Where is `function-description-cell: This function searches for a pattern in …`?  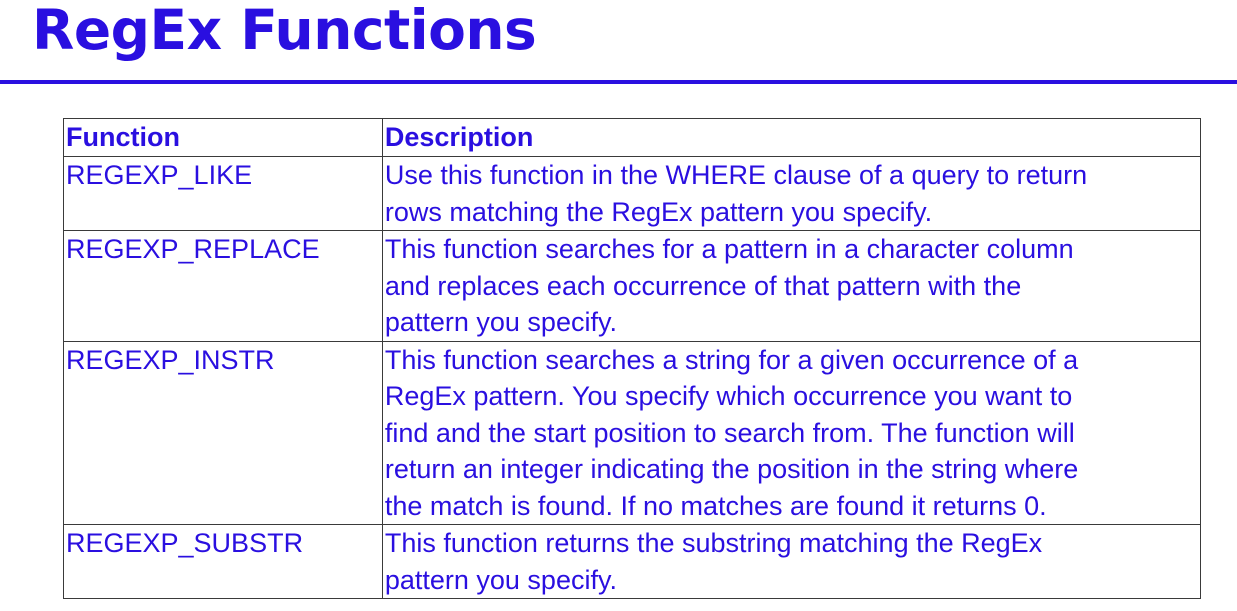
function-description-cell: This function searches for a pattern in … is located at coordinates (791, 286).